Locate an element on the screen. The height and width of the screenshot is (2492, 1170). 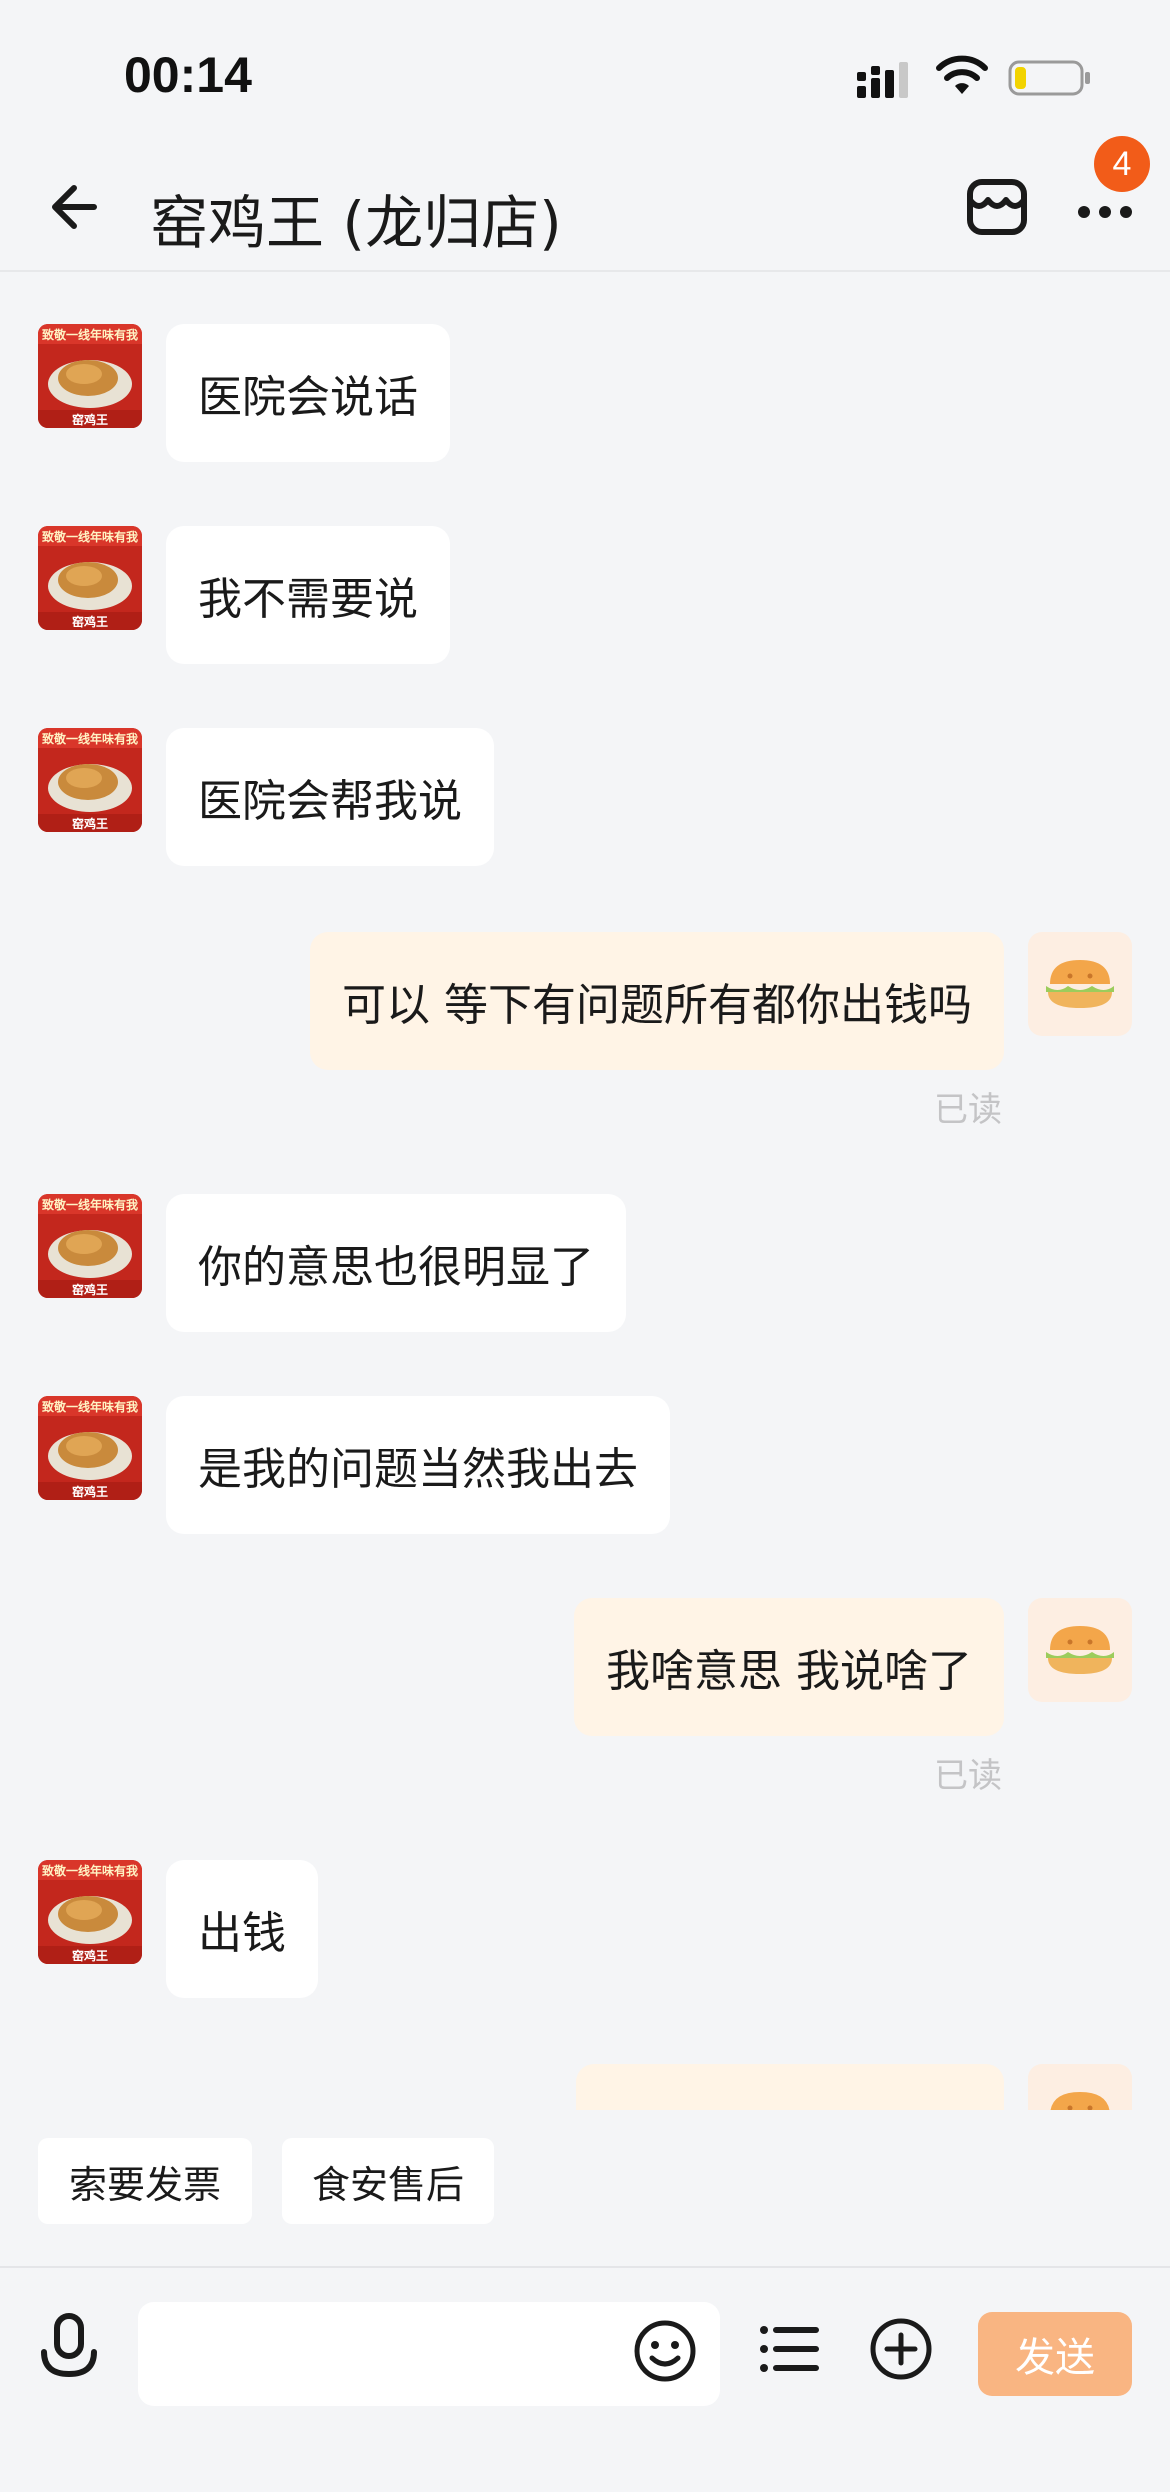
quick-actions-bar: 索要发票 食安售后 is located at coordinates (585, 2188).